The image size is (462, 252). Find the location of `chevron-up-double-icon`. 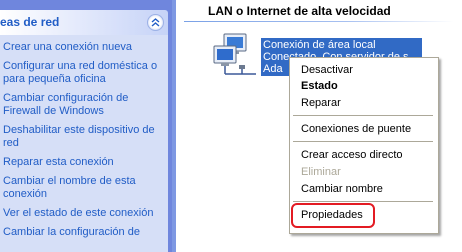

chevron-up-double-icon is located at coordinates (155, 22).